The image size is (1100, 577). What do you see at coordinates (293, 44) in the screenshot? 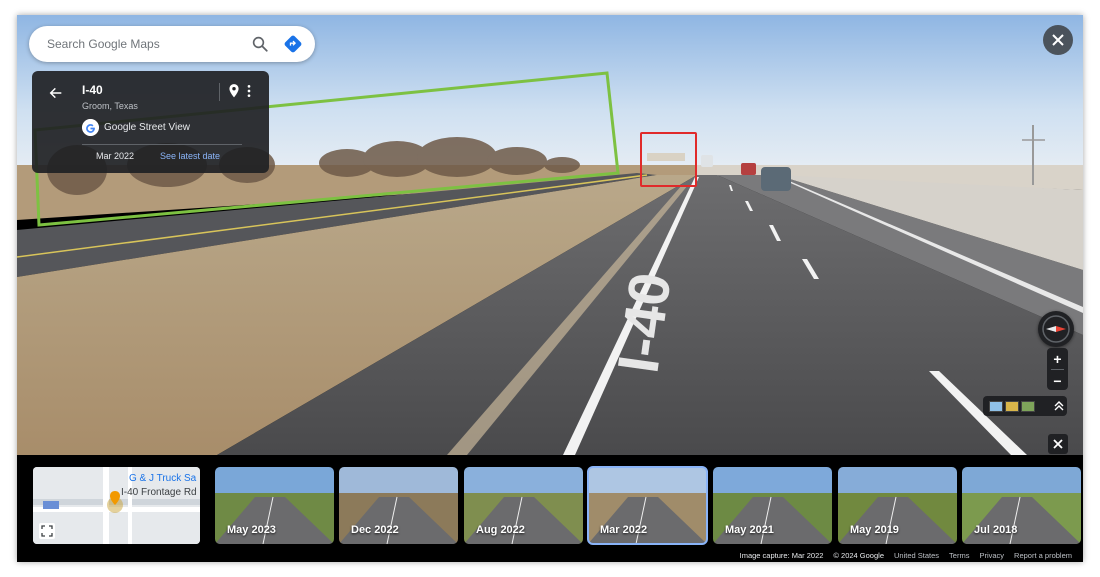
I see `directions-icon` at bounding box center [293, 44].